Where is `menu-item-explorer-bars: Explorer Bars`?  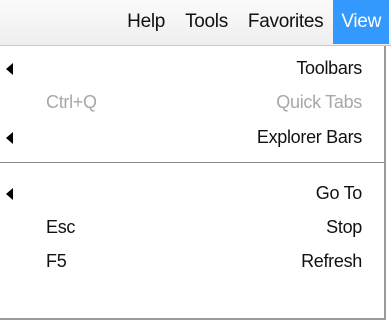 menu-item-explorer-bars: Explorer Bars is located at coordinates (191, 138).